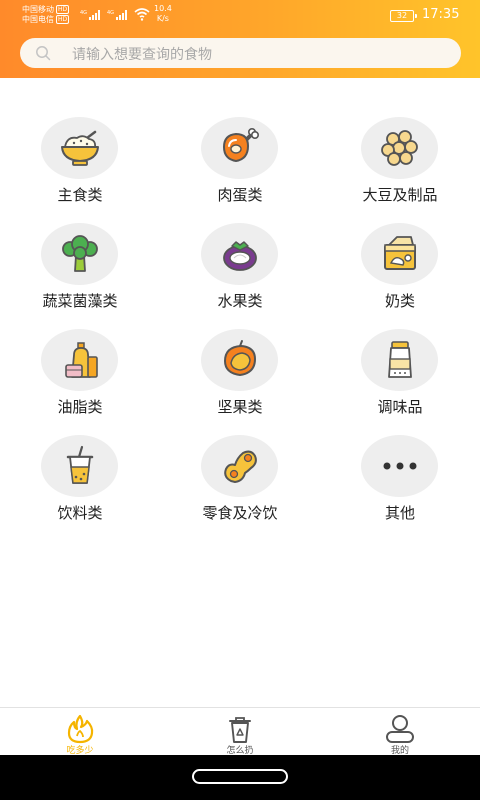  Describe the element at coordinates (240, 301) in the screenshot. I see `category-label: 水果类` at that location.